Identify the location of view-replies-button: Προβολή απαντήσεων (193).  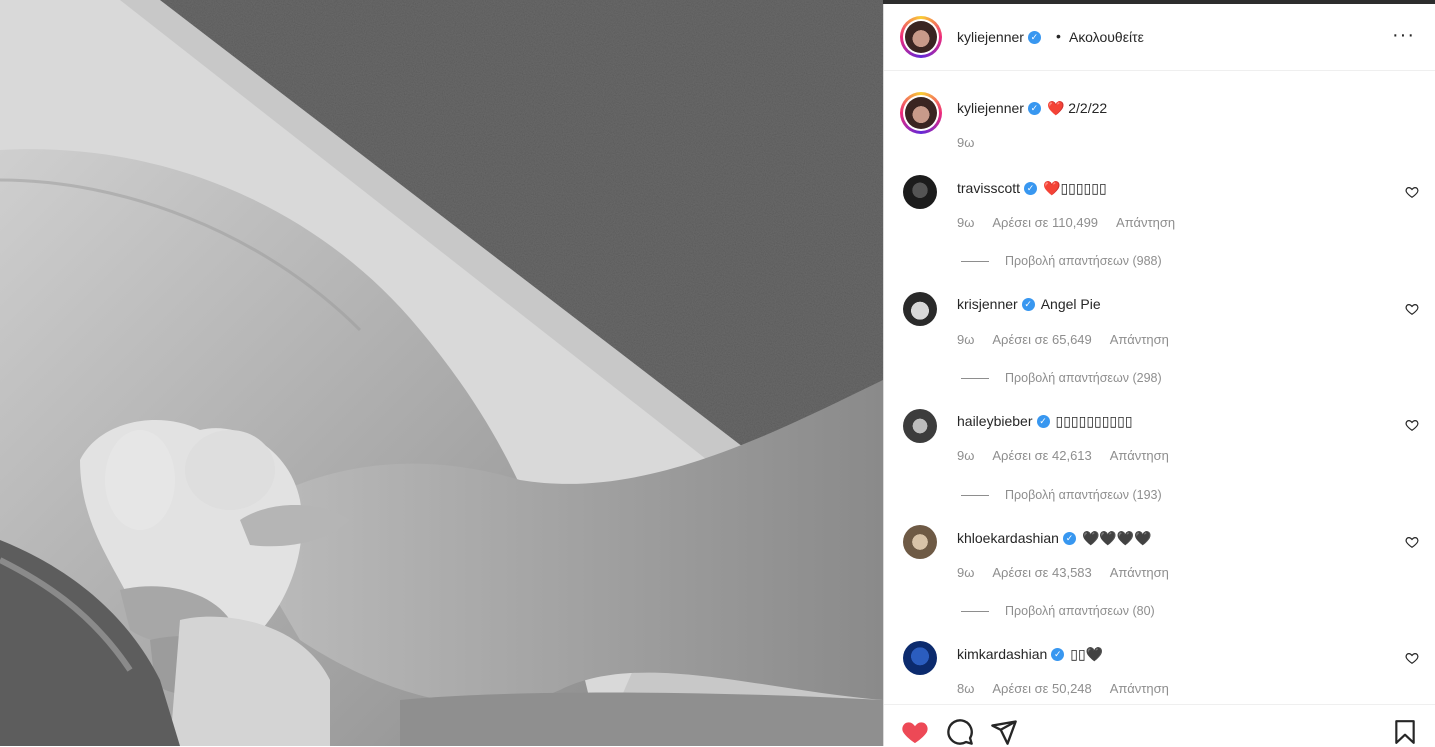
(1061, 495).